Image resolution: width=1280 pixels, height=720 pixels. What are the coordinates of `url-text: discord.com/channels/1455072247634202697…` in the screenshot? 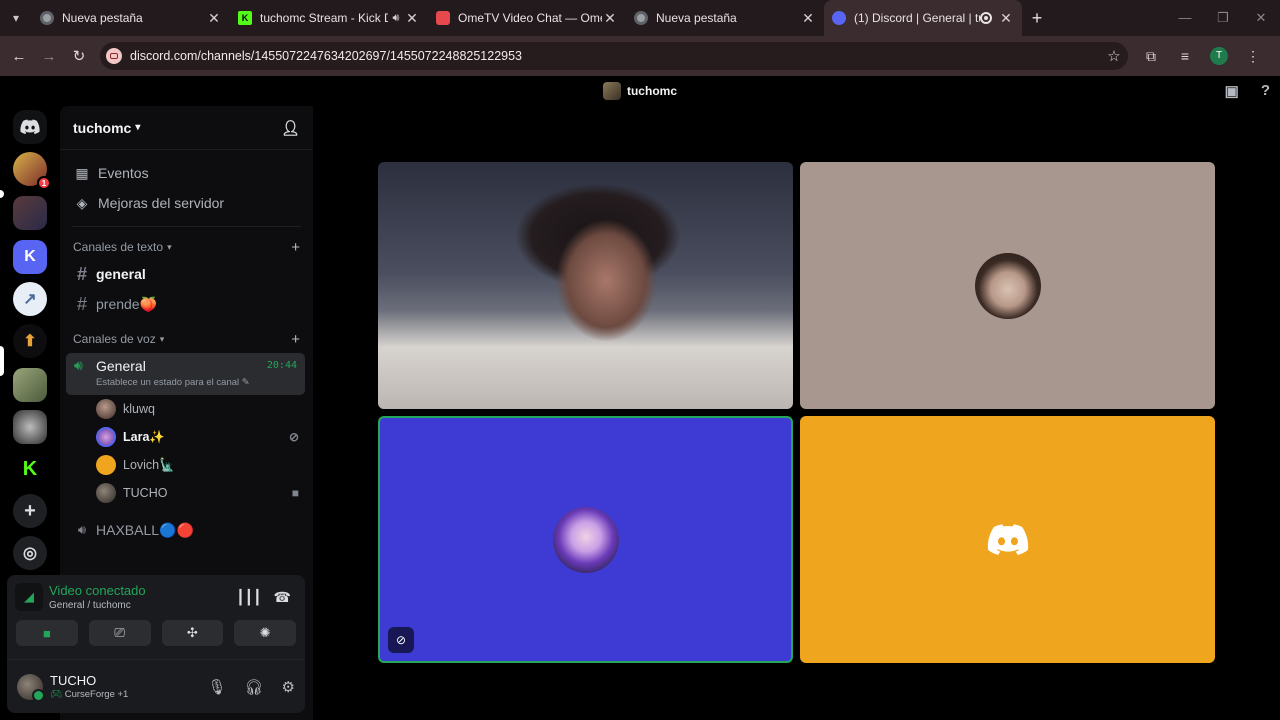 It's located at (615, 56).